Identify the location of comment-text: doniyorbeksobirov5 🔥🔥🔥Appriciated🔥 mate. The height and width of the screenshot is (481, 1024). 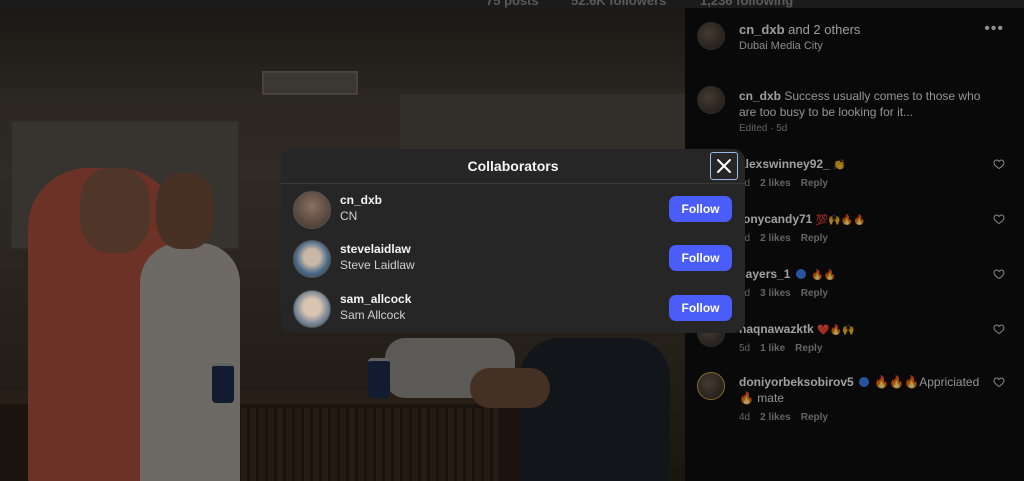
(865, 390).